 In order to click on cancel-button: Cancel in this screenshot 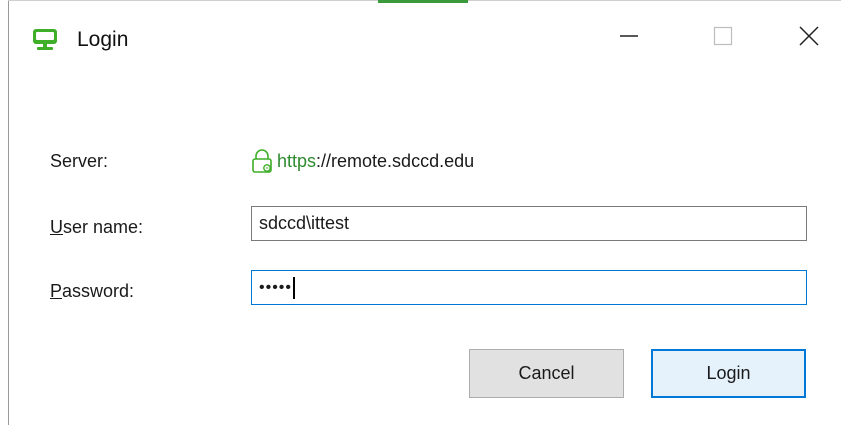, I will do `click(546, 373)`.